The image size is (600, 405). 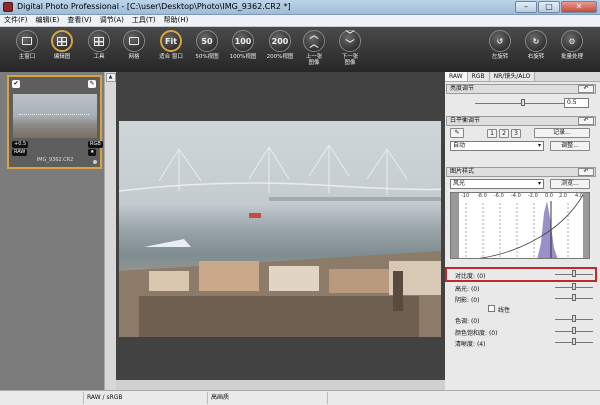 What do you see at coordinates (16, 84) in the screenshot?
I see `check-icon: ✔` at bounding box center [16, 84].